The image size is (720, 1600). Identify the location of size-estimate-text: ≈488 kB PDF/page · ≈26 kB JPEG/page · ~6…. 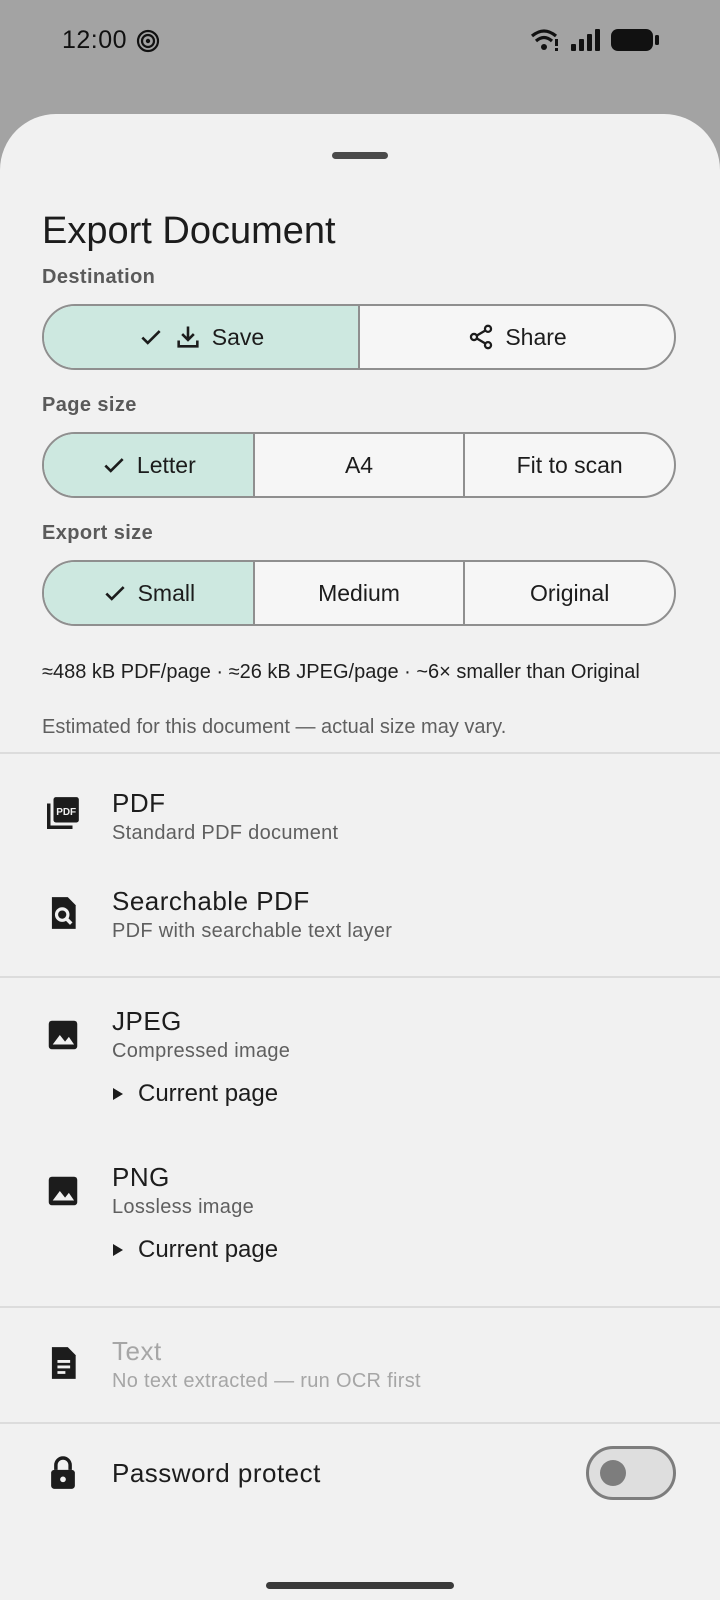
(341, 672).